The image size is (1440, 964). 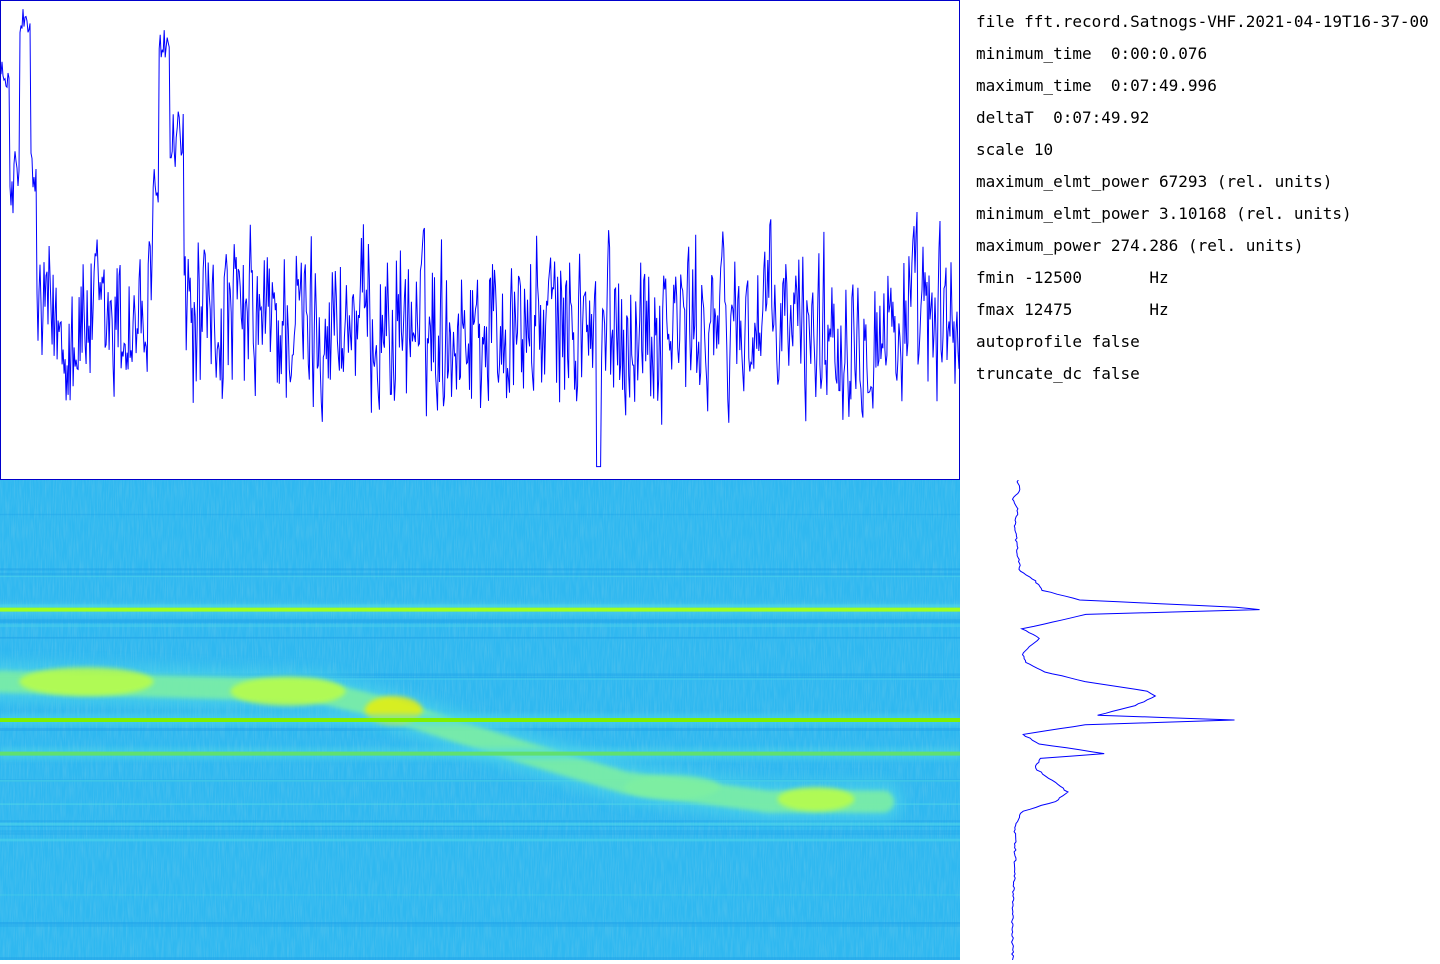 What do you see at coordinates (995, 21) in the screenshot?
I see `info-key: file` at bounding box center [995, 21].